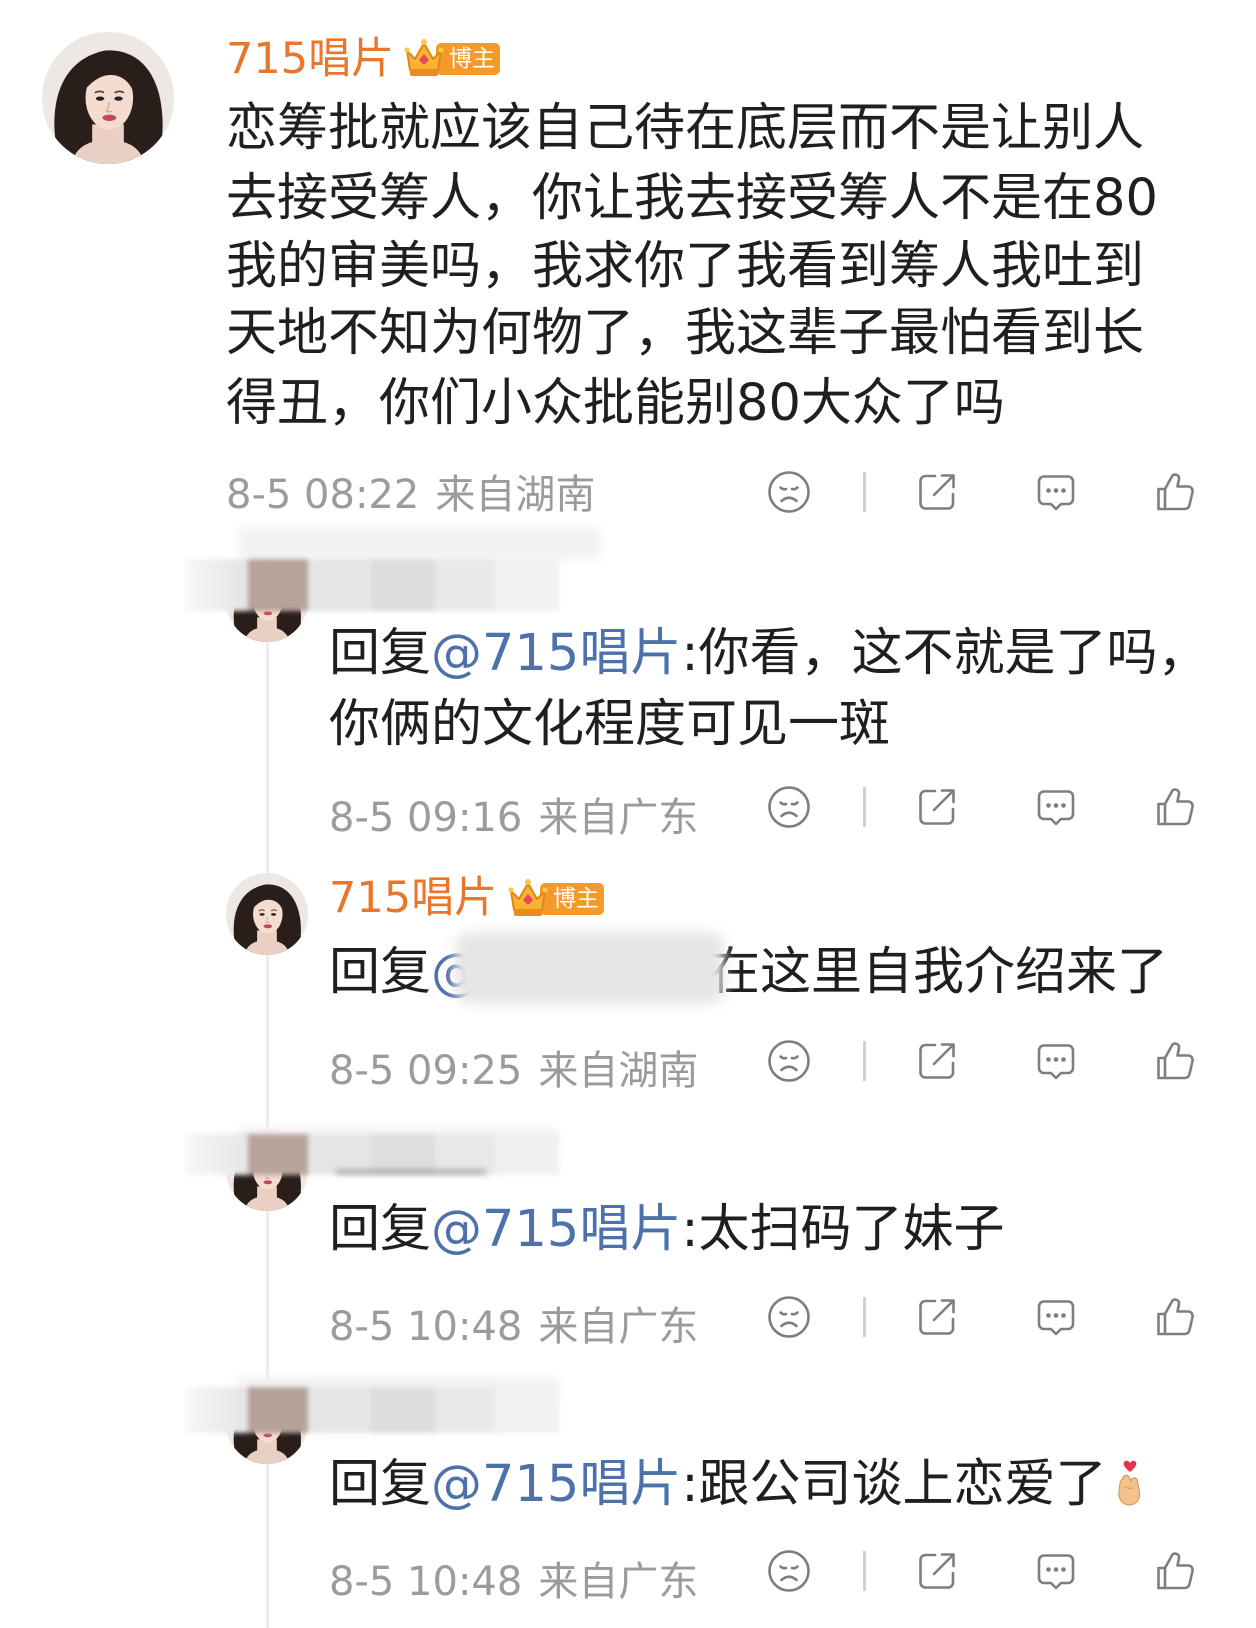  Describe the element at coordinates (945, 653) in the screenshot. I see `reply-body: :你看，这不就是了吗，` at that location.